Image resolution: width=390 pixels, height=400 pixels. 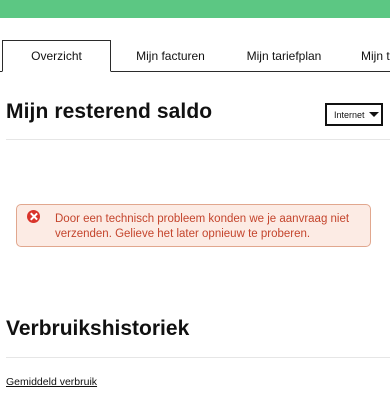 I want to click on tab-overzicht: Overzicht, so click(x=56, y=56).